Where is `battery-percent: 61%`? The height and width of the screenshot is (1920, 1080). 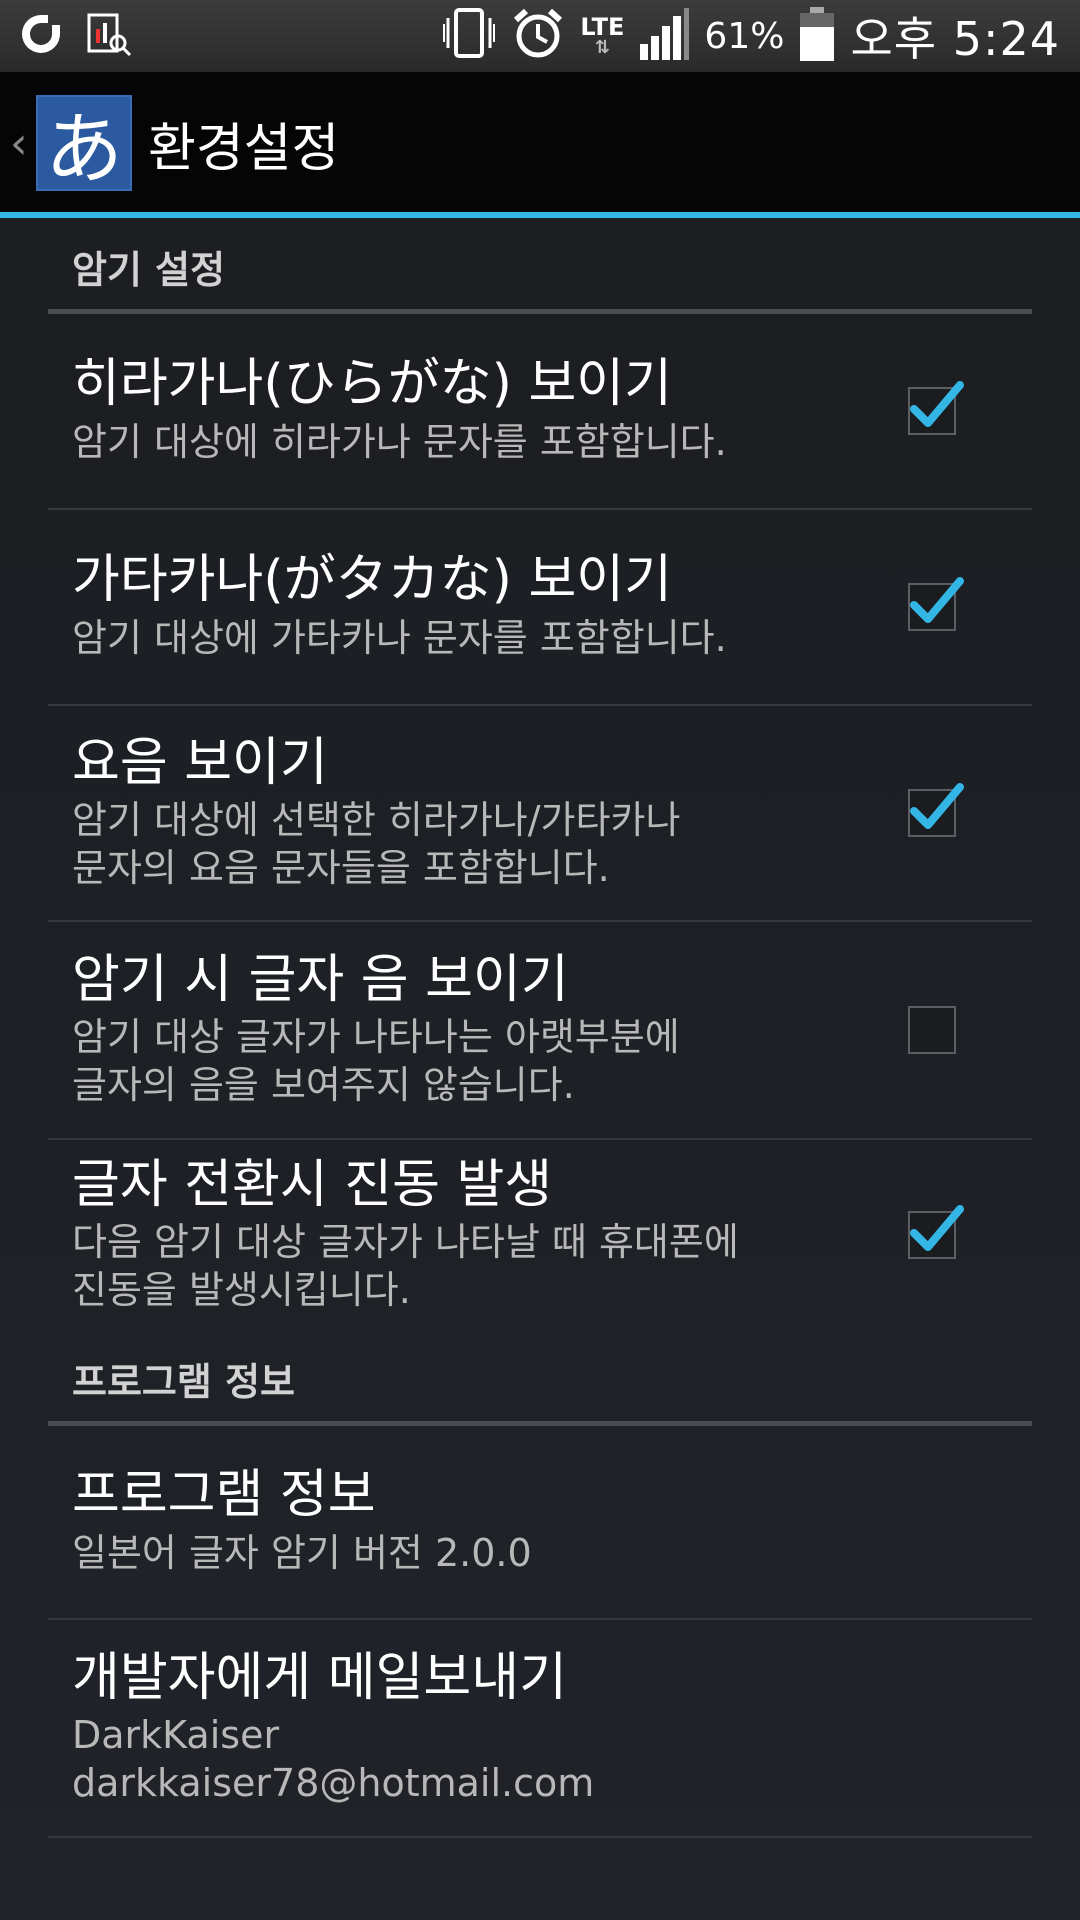 battery-percent: 61% is located at coordinates (744, 36).